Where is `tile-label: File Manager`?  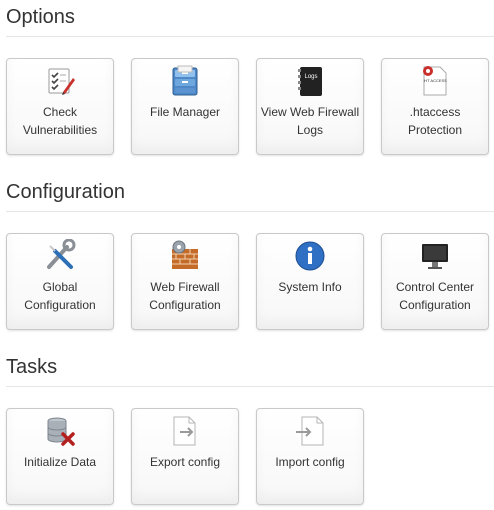
tile-label: File Manager is located at coordinates (185, 112).